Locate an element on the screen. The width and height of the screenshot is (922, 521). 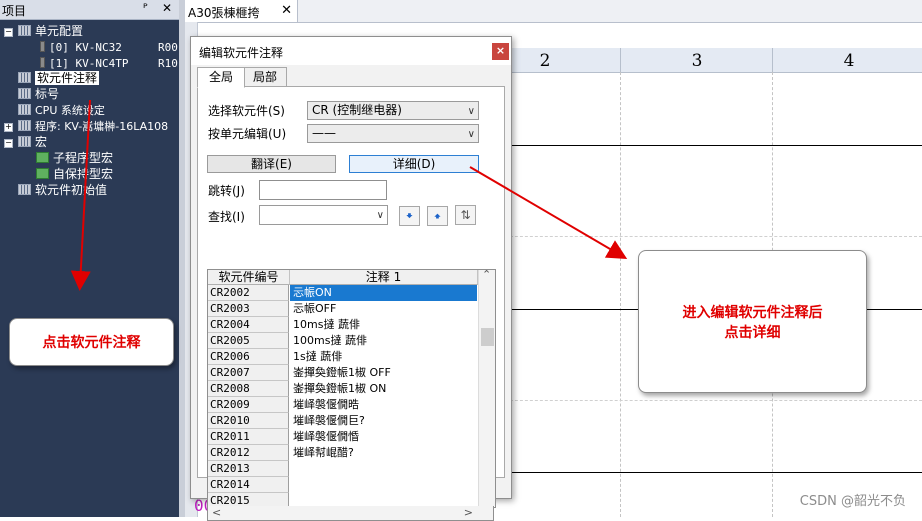
arrow-to-detail-button is located at coordinates (548, 213).